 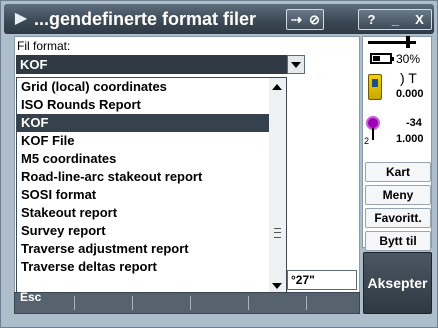 I want to click on instrument-value: 0.000, so click(x=410, y=94).